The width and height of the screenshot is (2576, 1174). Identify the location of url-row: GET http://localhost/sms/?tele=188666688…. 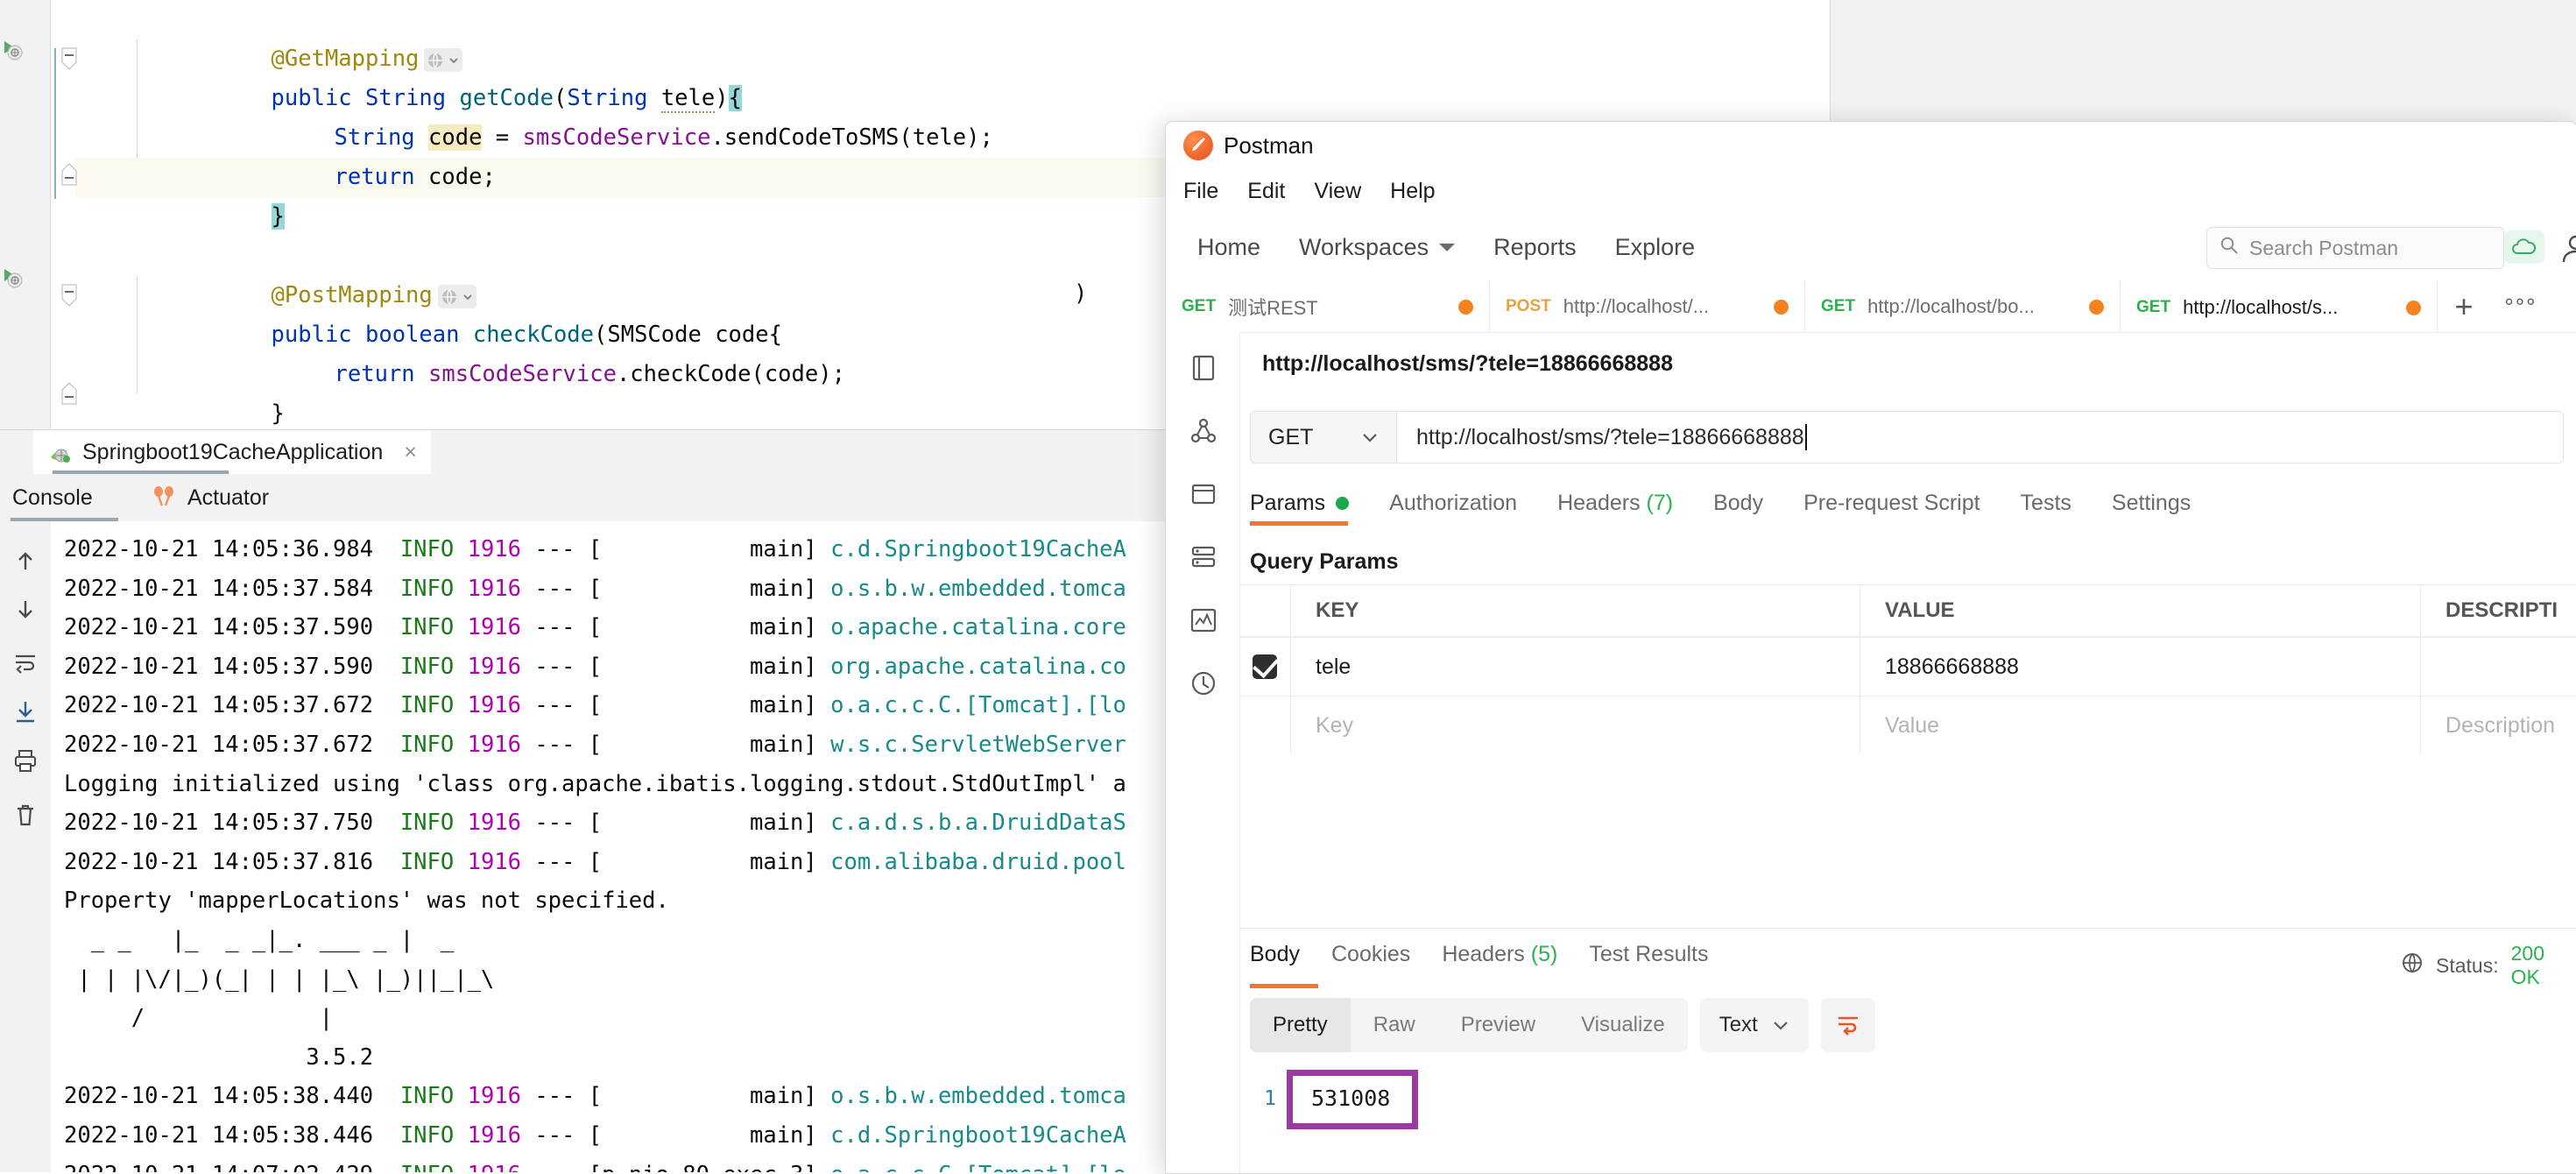
(1907, 437).